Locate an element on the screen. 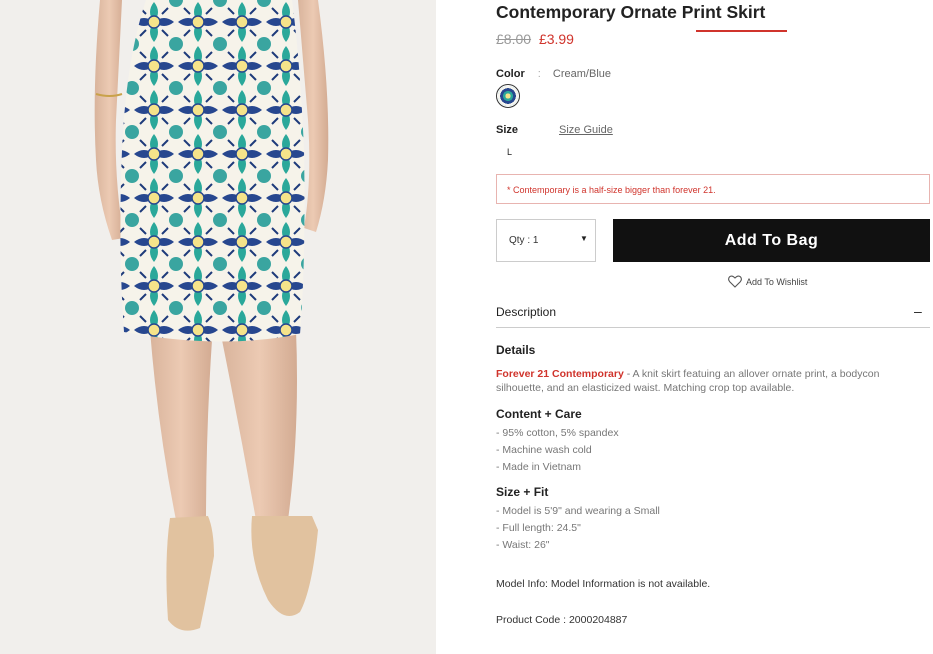 This screenshot has width=933, height=654. wishlist-label: Add To Wishlist is located at coordinates (777, 281).